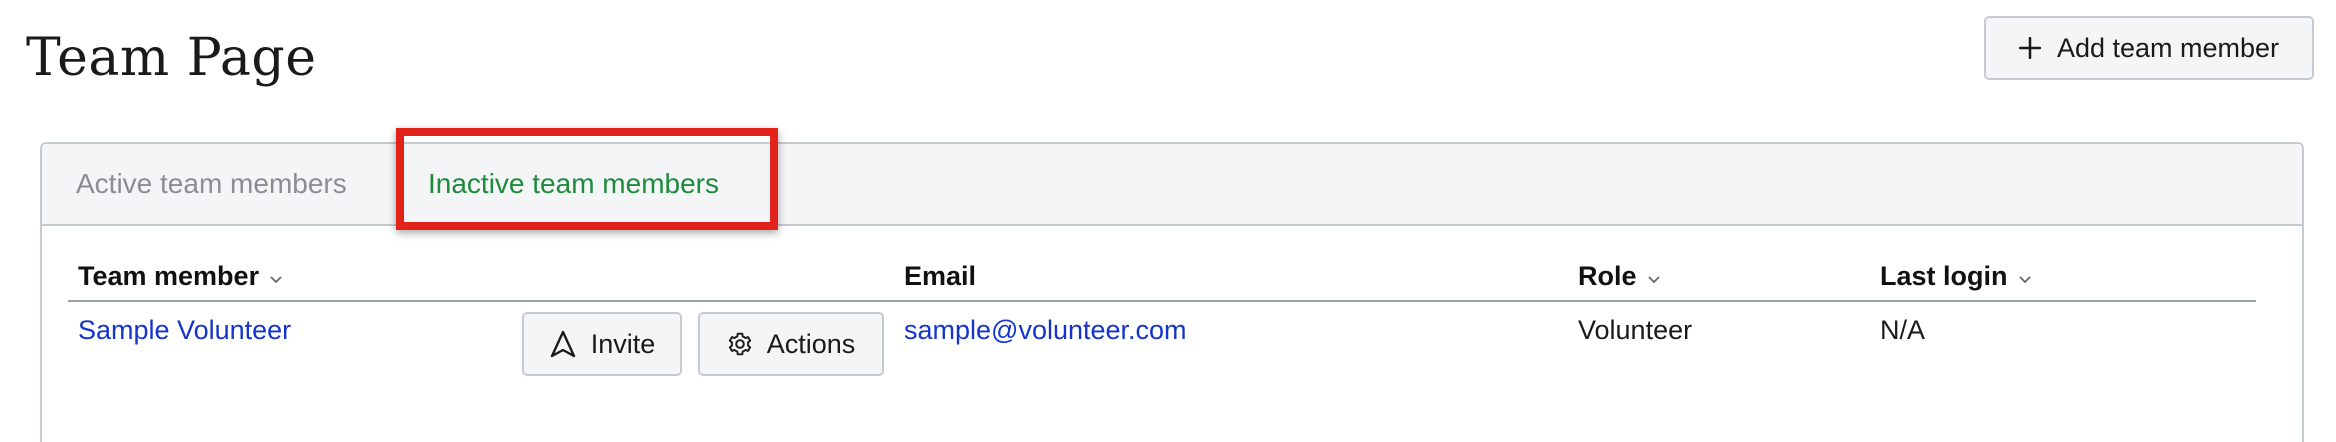 This screenshot has height=442, width=2336. I want to click on add-team-member-button: Add team member, so click(2149, 48).